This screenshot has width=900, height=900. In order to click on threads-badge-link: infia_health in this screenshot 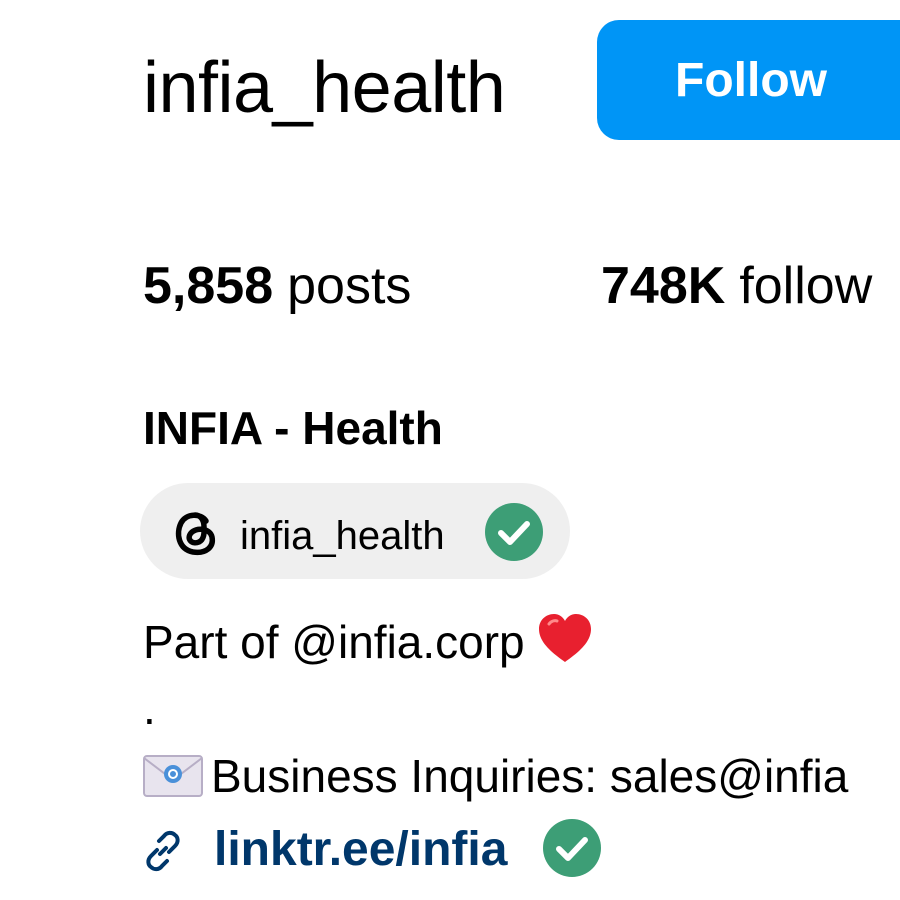, I will do `click(355, 531)`.